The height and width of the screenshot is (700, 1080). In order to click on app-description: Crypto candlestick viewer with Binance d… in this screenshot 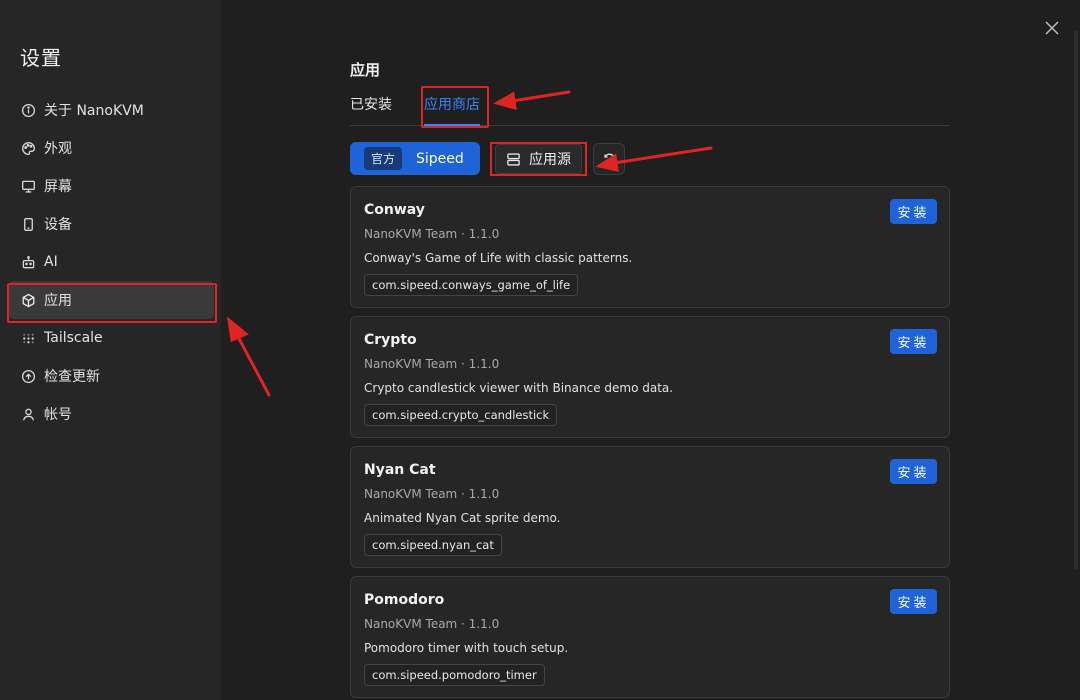, I will do `click(519, 388)`.